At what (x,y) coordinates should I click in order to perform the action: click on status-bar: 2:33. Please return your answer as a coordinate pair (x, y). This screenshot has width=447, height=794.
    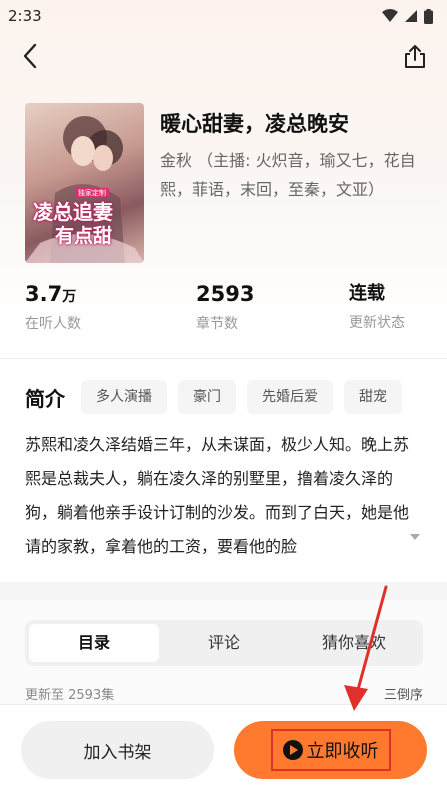
    Looking at the image, I should click on (223, 16).